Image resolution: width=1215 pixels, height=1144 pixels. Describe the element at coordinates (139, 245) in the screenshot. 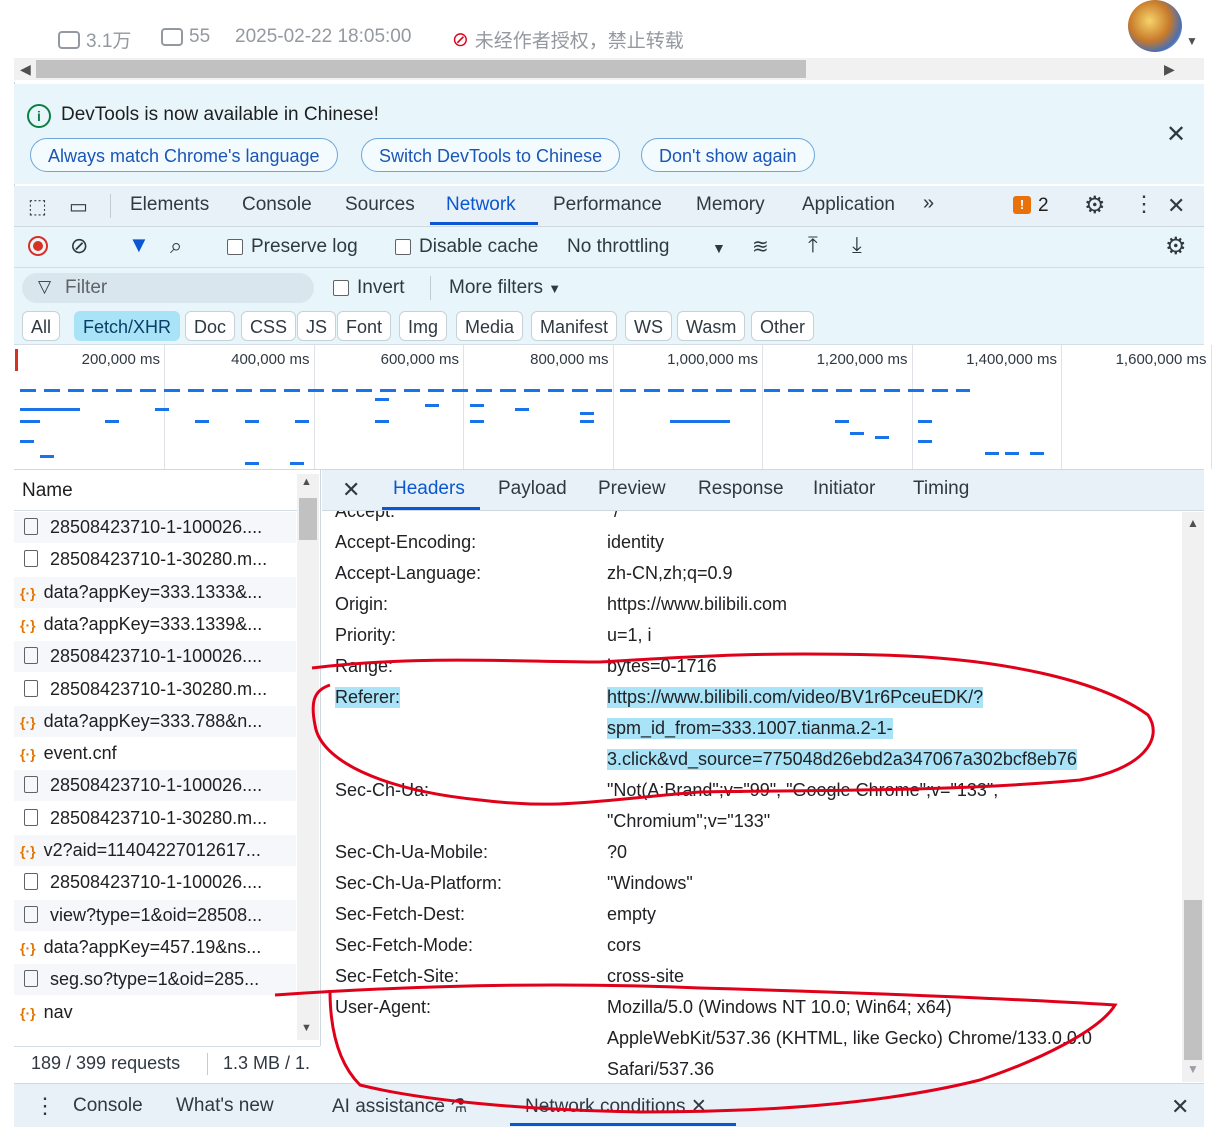

I see `filter-icon: ▼` at that location.